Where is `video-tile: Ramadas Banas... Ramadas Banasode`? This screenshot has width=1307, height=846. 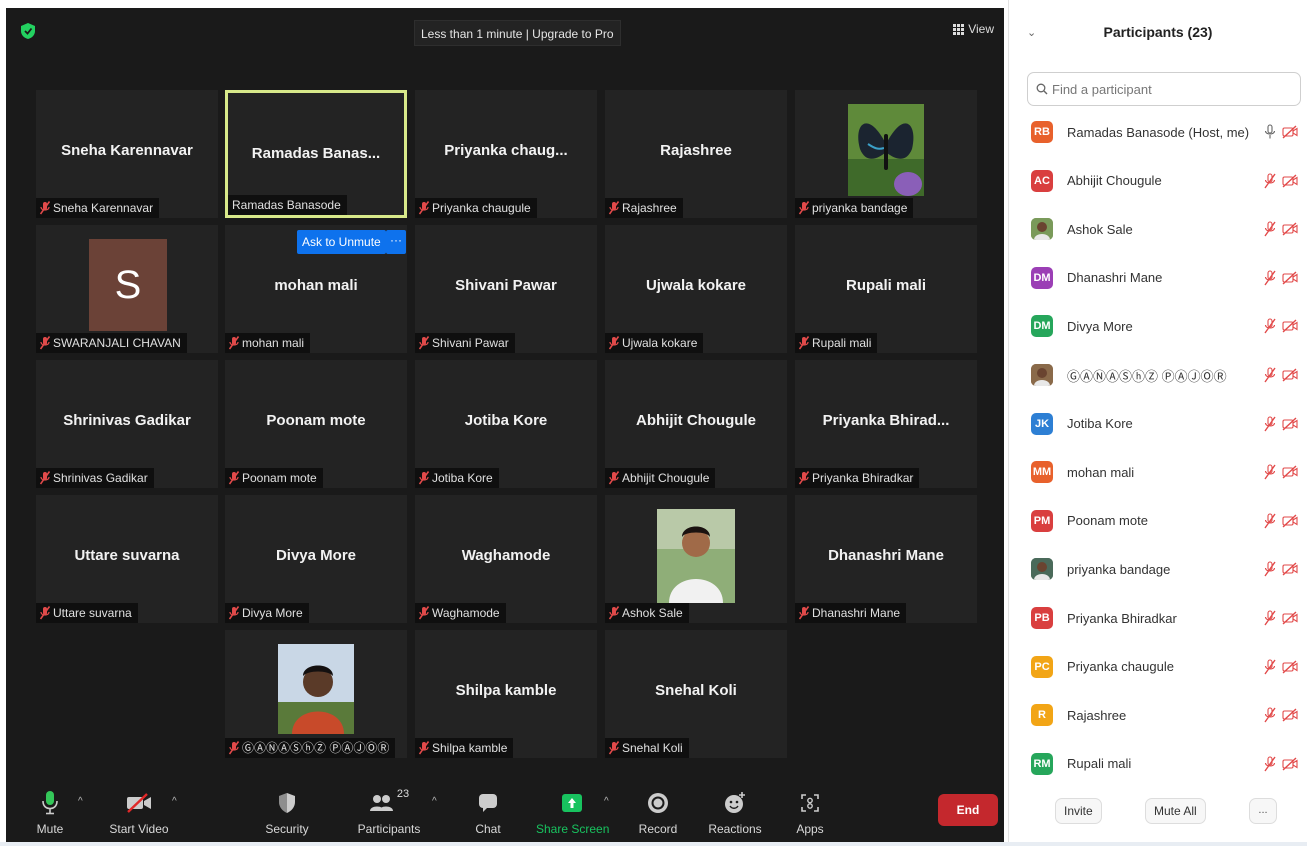
video-tile: Ramadas Banas... Ramadas Banasode is located at coordinates (316, 154).